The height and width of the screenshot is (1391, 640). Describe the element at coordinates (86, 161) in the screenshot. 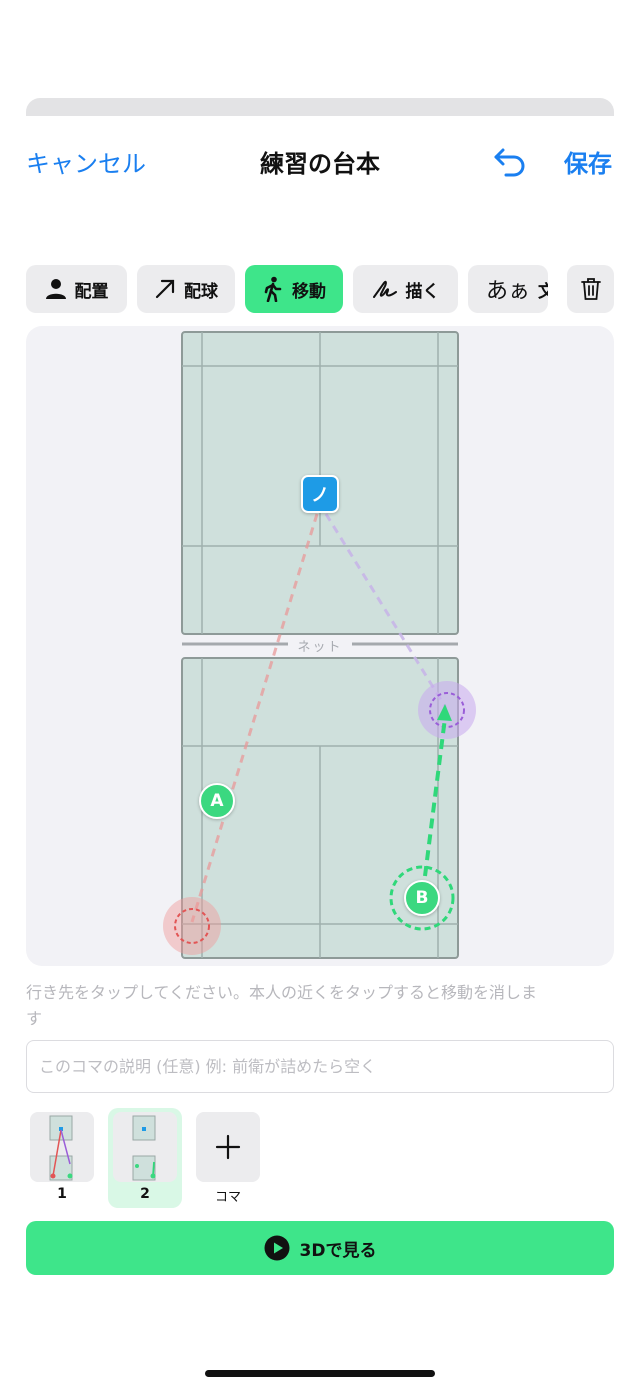

I see `cancel-button: キャンセル` at that location.